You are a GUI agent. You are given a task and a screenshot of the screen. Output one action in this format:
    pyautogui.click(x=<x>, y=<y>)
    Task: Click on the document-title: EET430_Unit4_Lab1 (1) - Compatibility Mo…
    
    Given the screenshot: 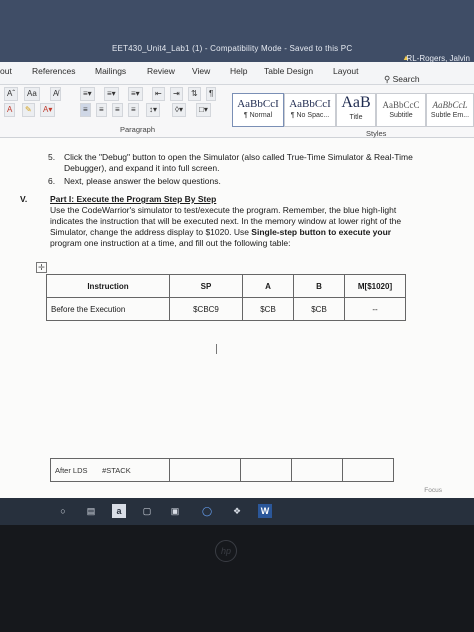 What is the action you would take?
    pyautogui.click(x=232, y=48)
    